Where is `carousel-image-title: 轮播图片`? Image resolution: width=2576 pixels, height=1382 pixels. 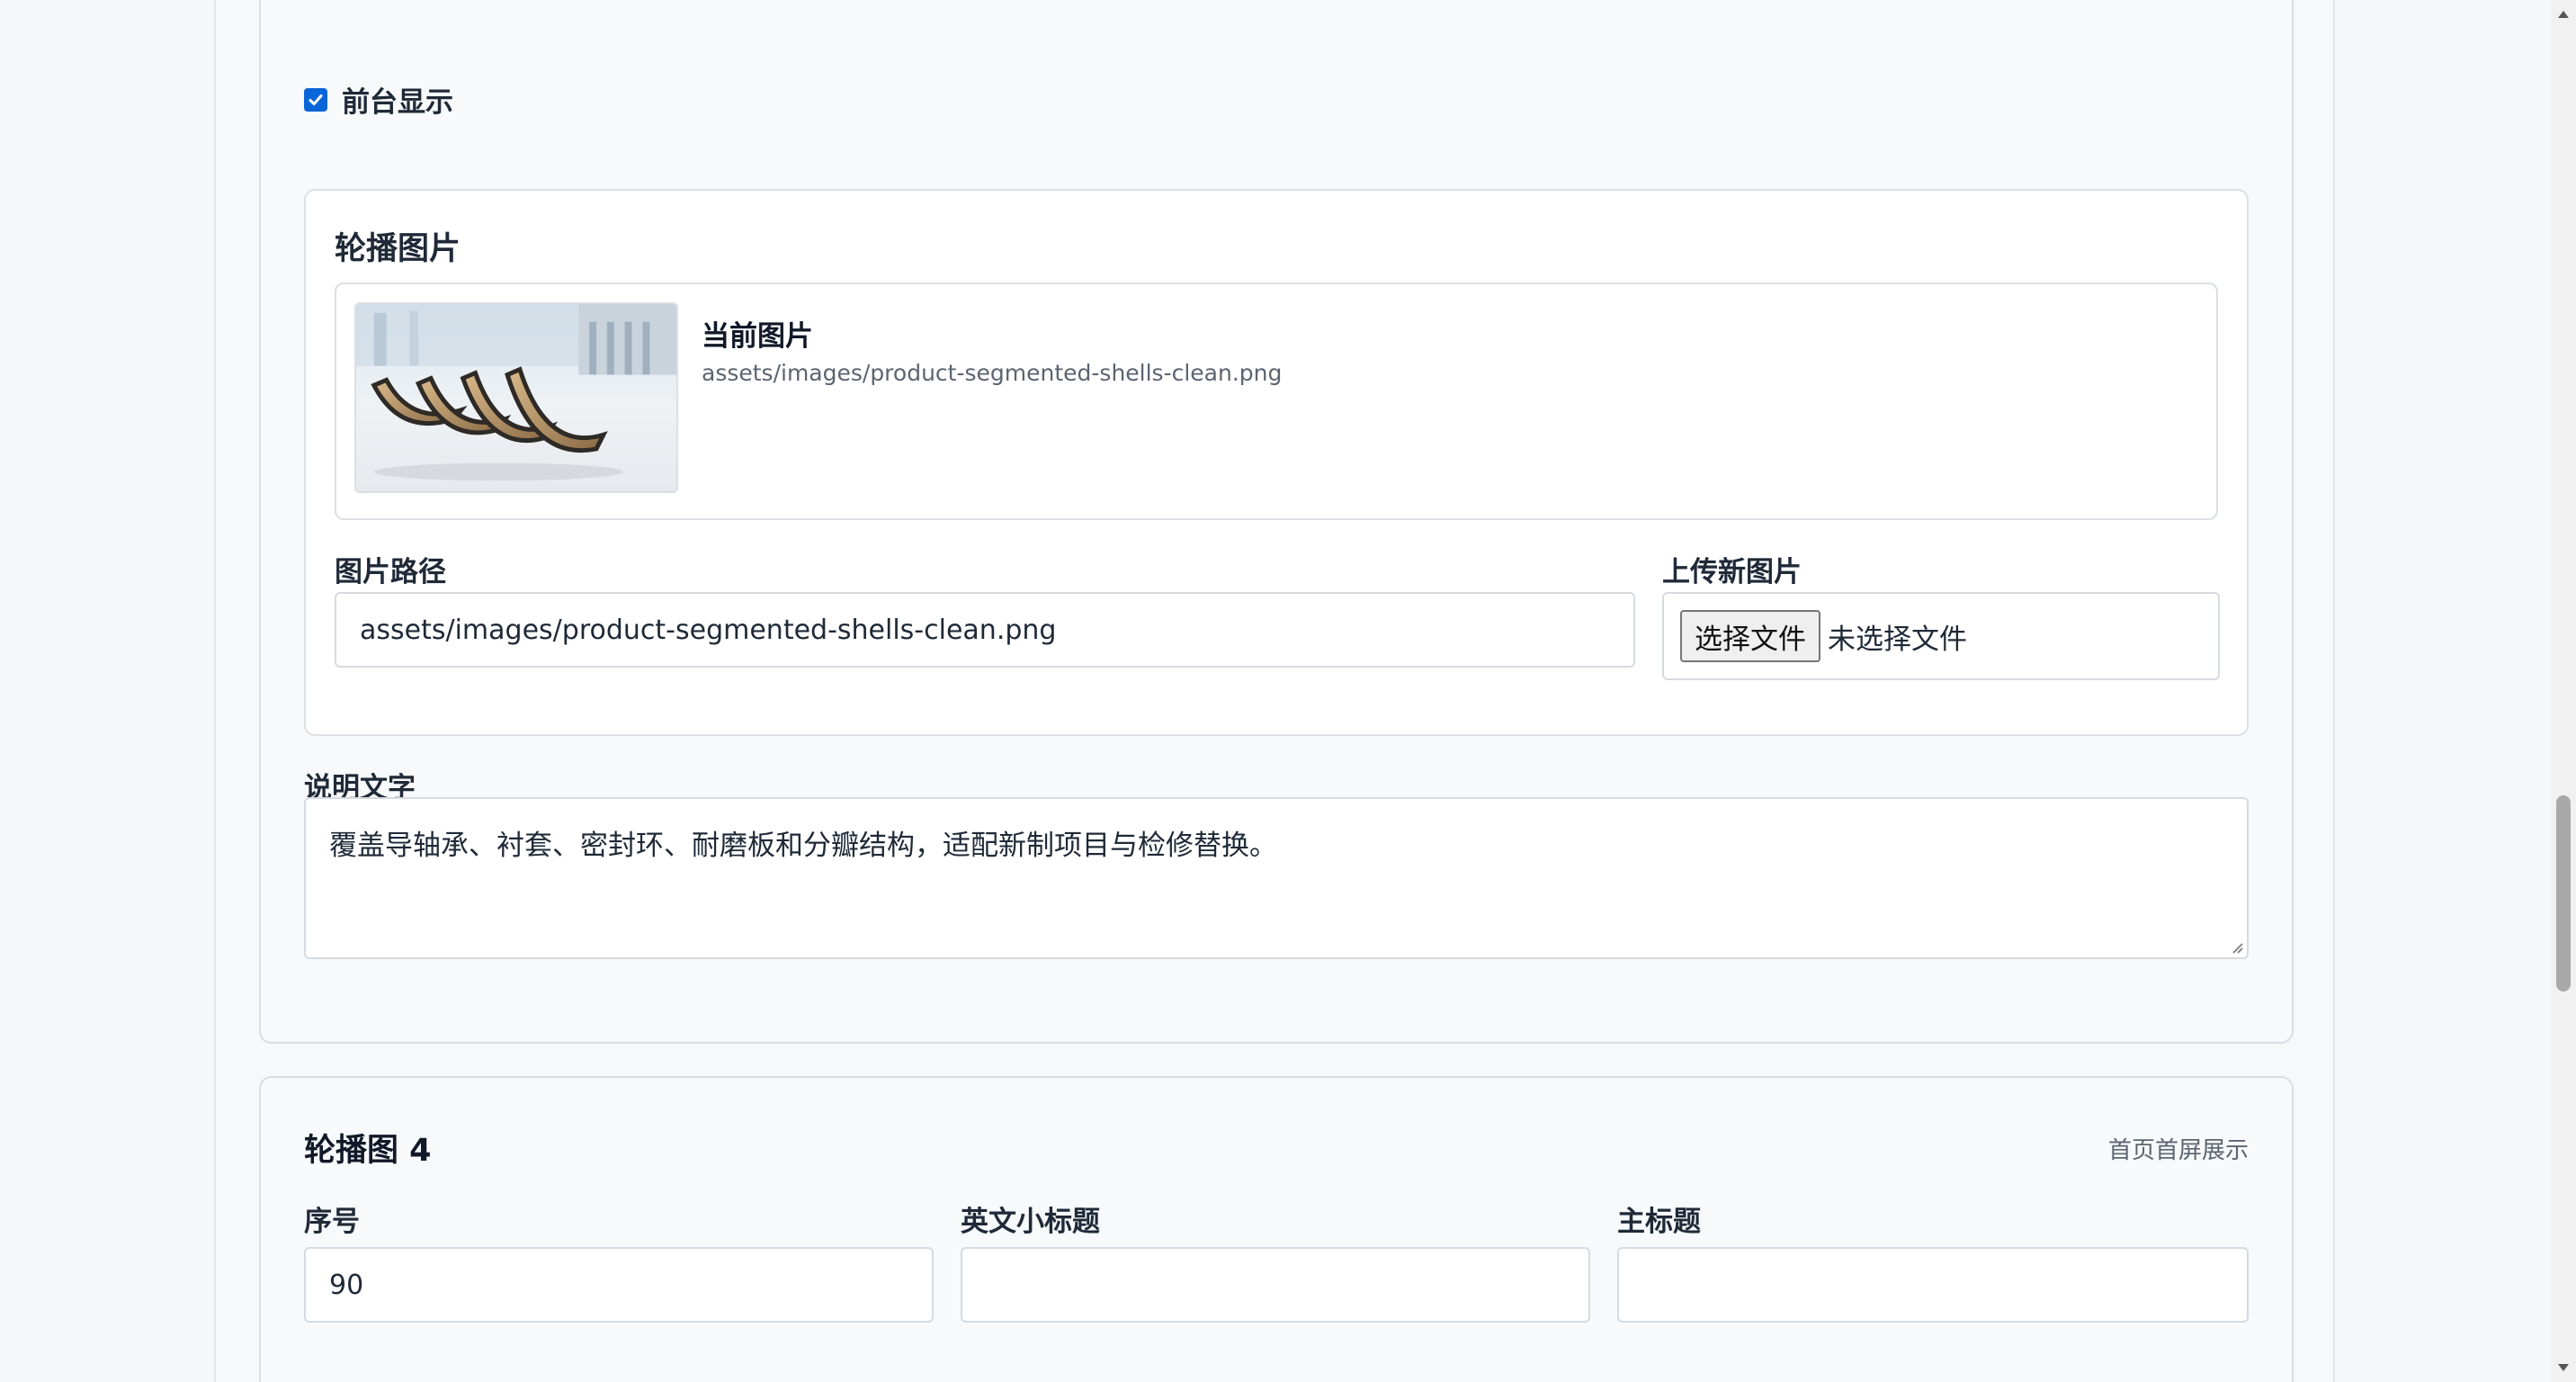
carousel-image-title: 轮播图片 is located at coordinates (398, 249).